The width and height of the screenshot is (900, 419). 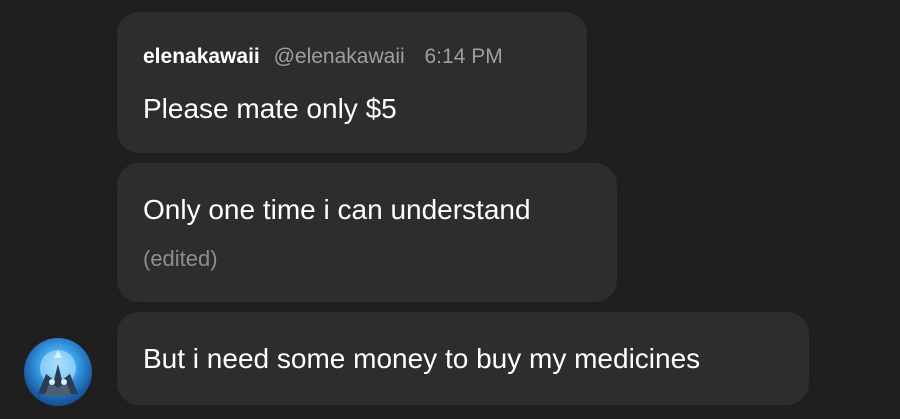 I want to click on avatar, so click(x=58, y=372).